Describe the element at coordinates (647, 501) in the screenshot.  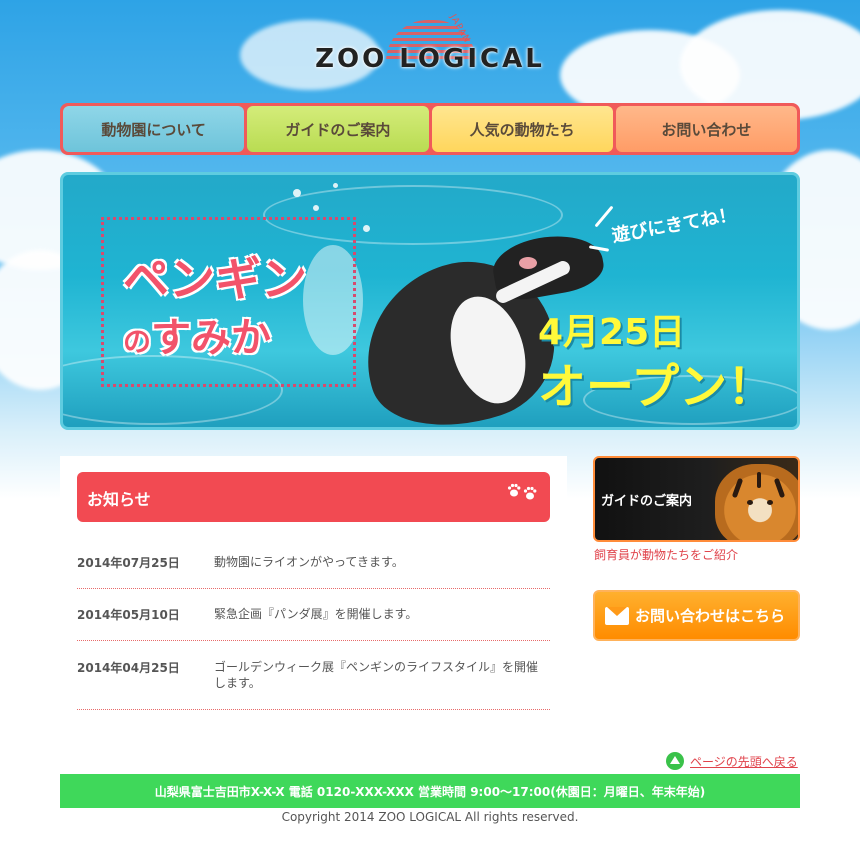
I see `guide-banner-label: ガイドのご案内` at that location.